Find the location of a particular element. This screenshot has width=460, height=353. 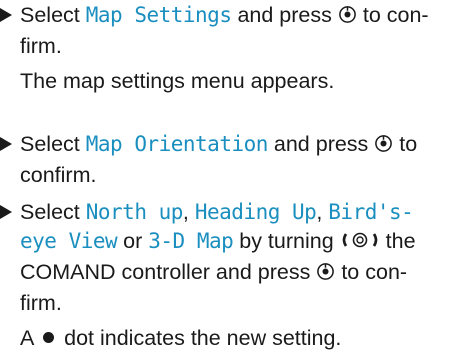

bullet-dot-icon is located at coordinates (49, 337).